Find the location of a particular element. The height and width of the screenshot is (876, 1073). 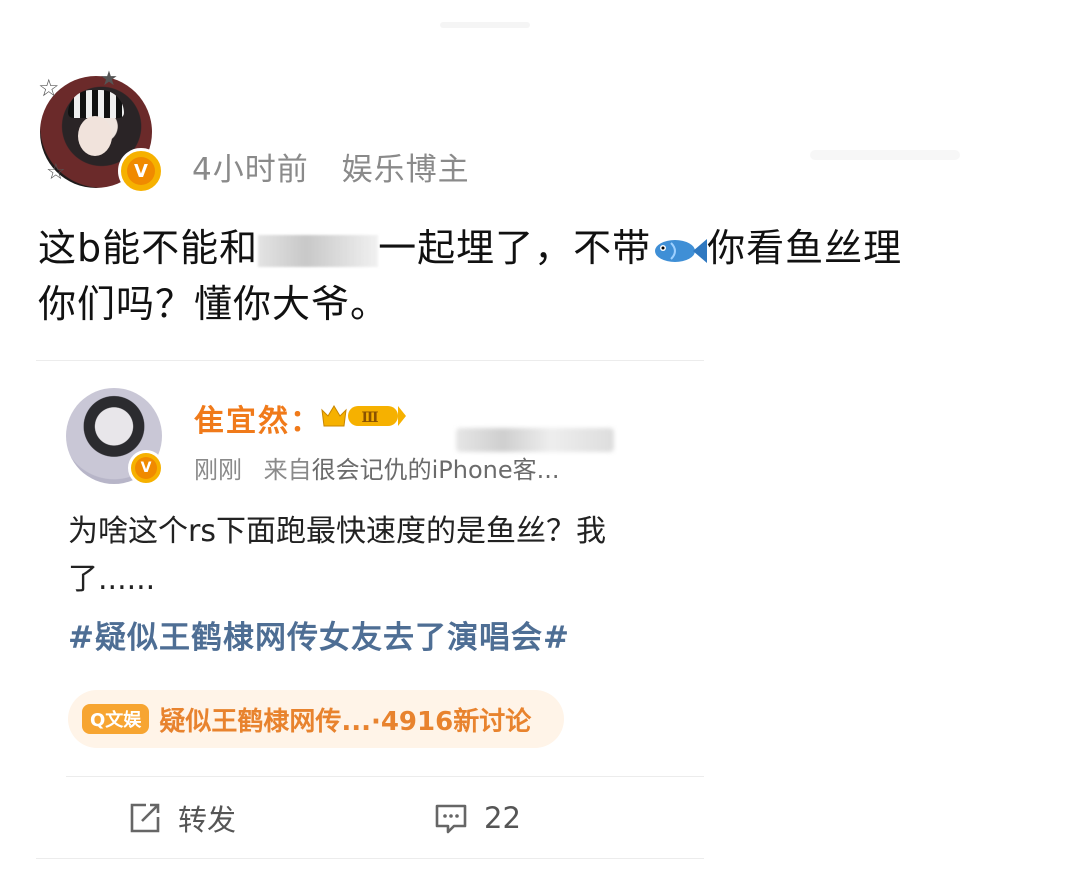

redacted-area is located at coordinates (535, 440).